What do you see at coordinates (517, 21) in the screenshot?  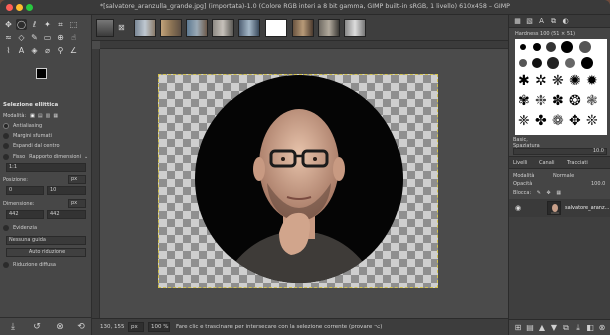 I see `brushes-tab-icon: ▦` at bounding box center [517, 21].